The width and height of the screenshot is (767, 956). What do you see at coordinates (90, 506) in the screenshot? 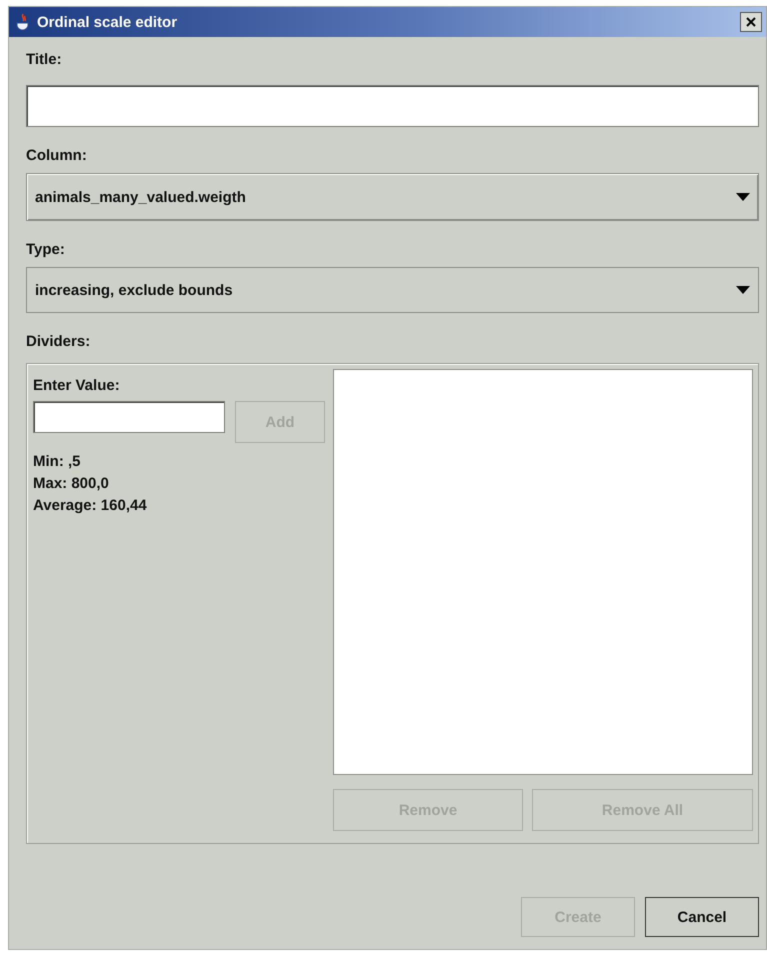
I see `stat-text: Average: 160,44` at bounding box center [90, 506].